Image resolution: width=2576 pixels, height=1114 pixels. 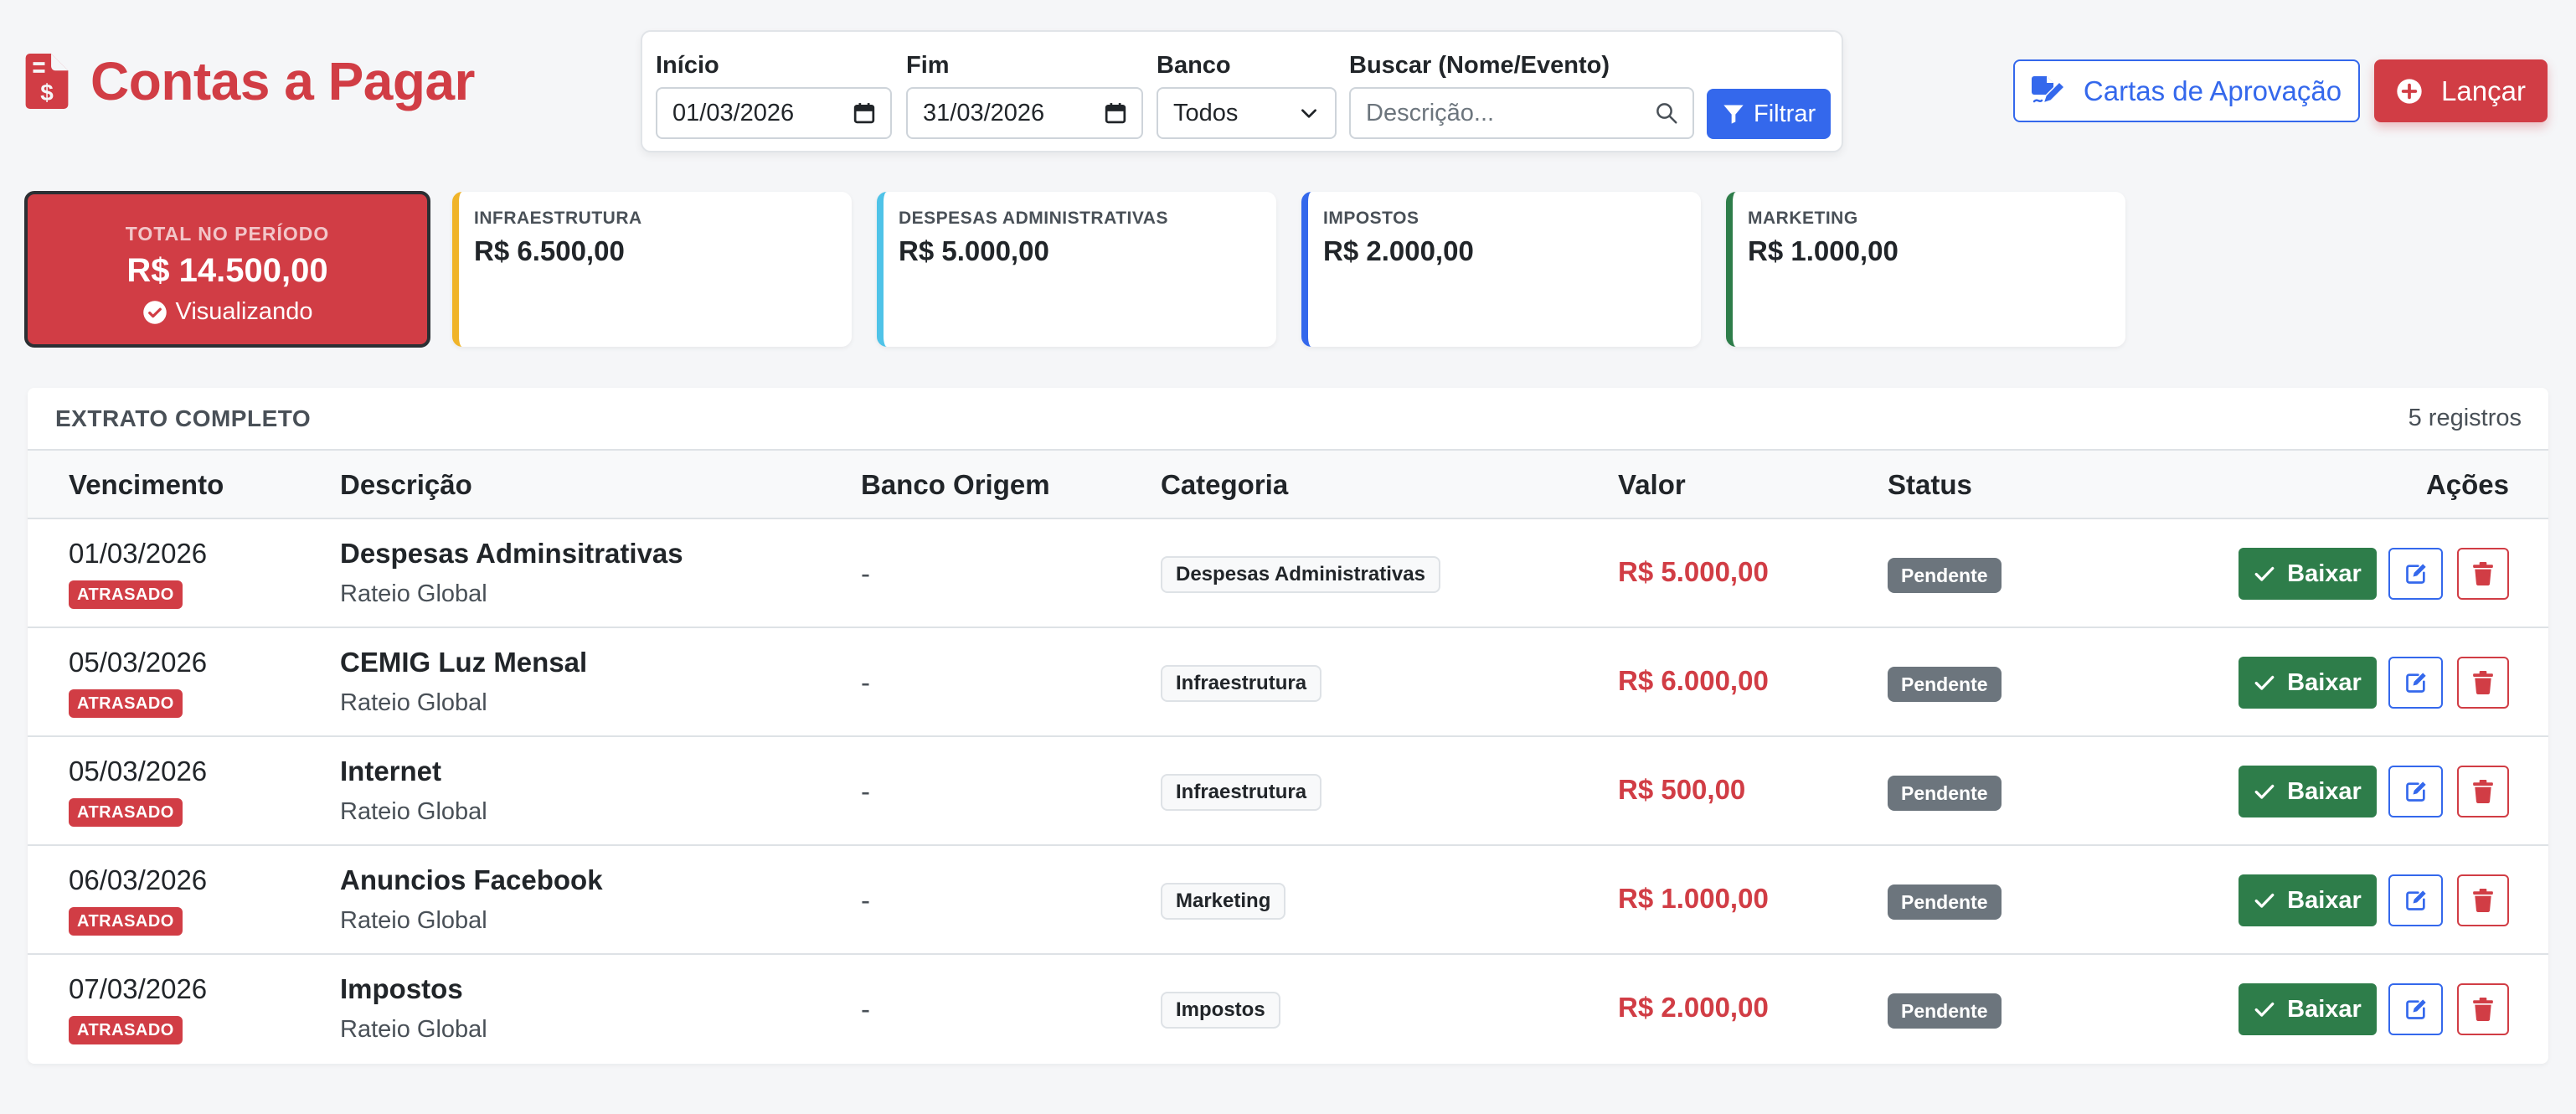 What do you see at coordinates (227, 234) in the screenshot?
I see `total-period-label: TOTAL NO PERÍODO` at bounding box center [227, 234].